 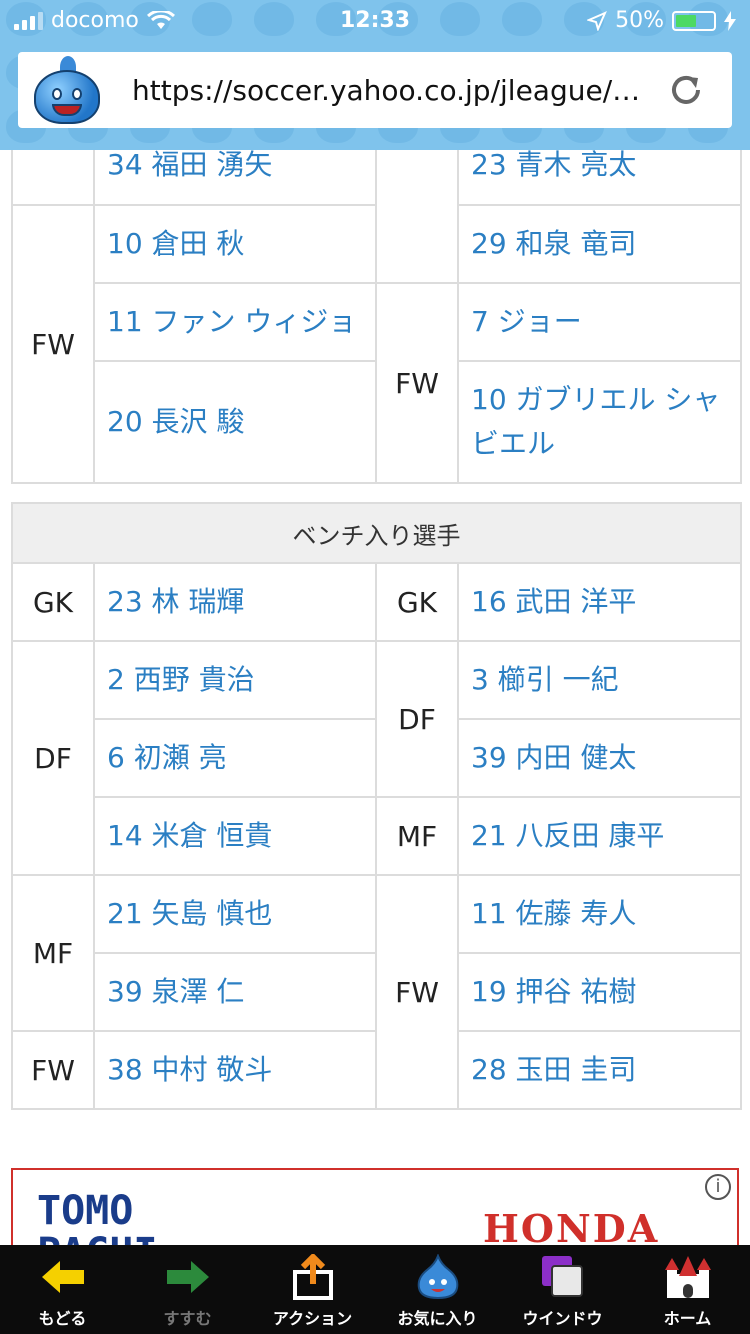 What do you see at coordinates (599, 1070) in the screenshot?
I see `player-link: 28 玉田 圭司` at bounding box center [599, 1070].